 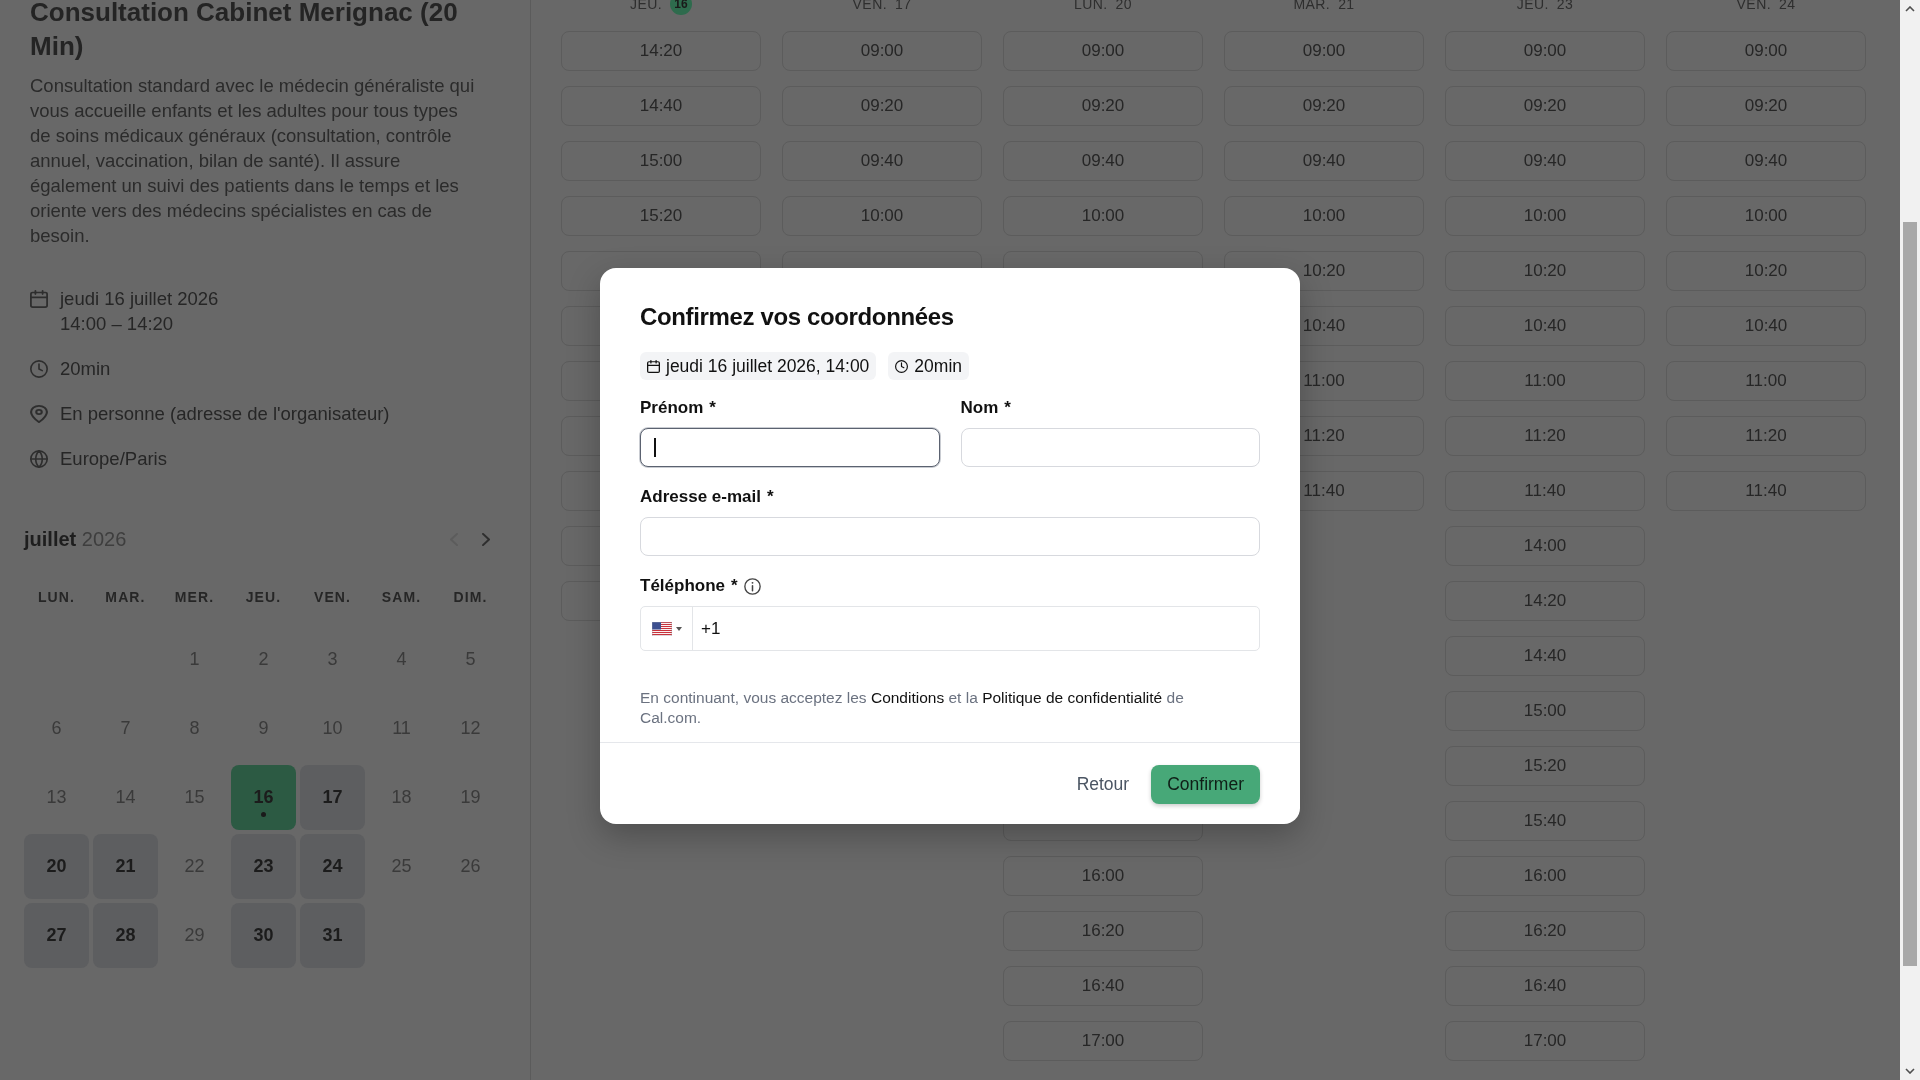 What do you see at coordinates (85, 369) in the screenshot?
I see `detail-text: 20min` at bounding box center [85, 369].